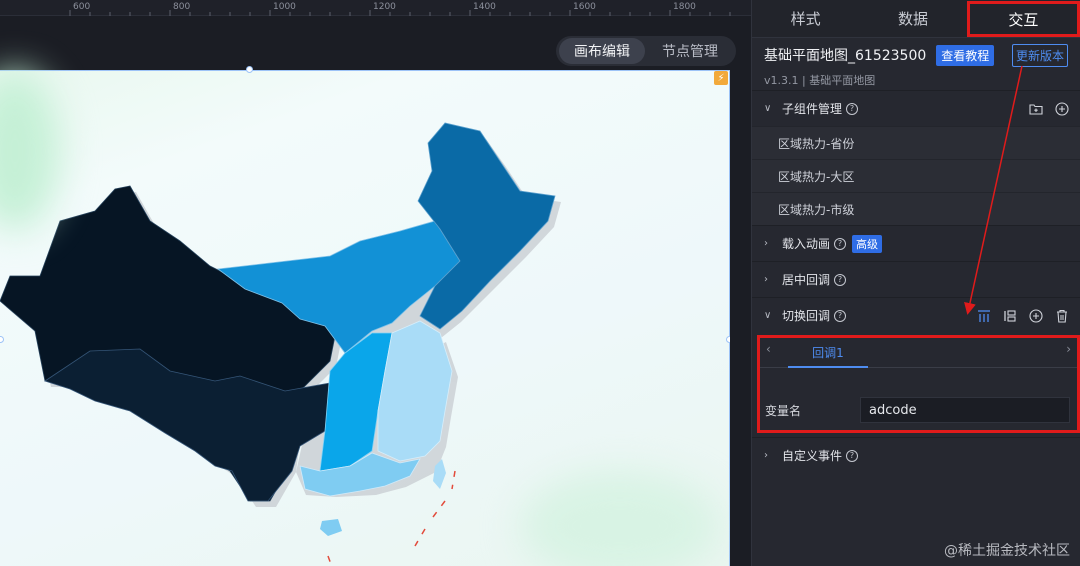  Describe the element at coordinates (805, 18) in the screenshot. I see `tab-style: 样式` at that location.